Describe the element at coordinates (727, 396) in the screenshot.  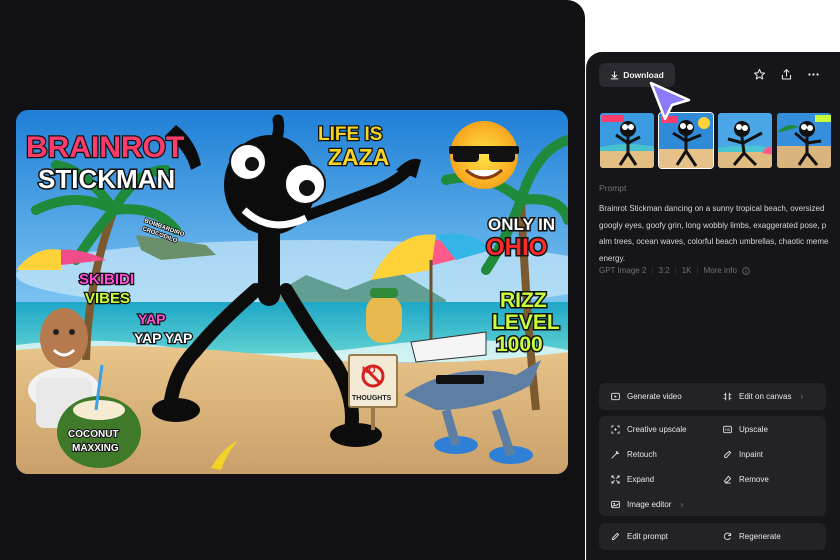
I see `canvas-edit-icon` at that location.